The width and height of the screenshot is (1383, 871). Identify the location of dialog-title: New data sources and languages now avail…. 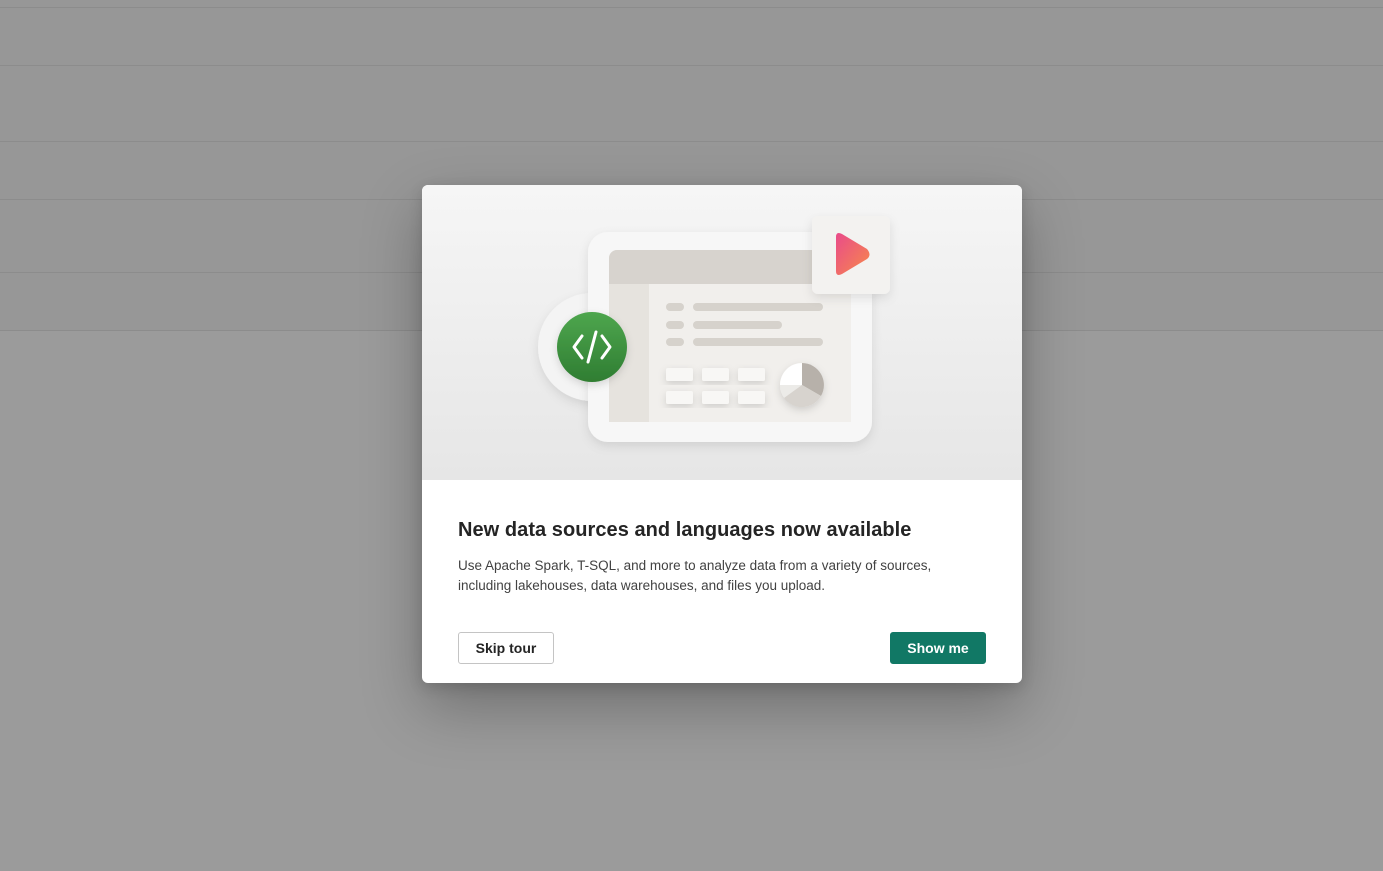
(685, 530).